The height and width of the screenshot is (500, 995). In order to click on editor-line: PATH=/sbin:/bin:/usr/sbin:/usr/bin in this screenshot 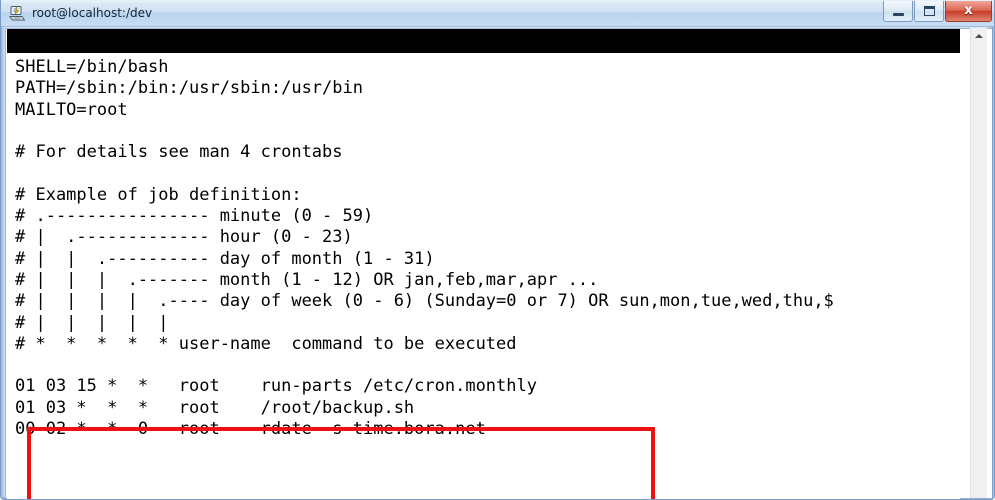, I will do `click(189, 88)`.